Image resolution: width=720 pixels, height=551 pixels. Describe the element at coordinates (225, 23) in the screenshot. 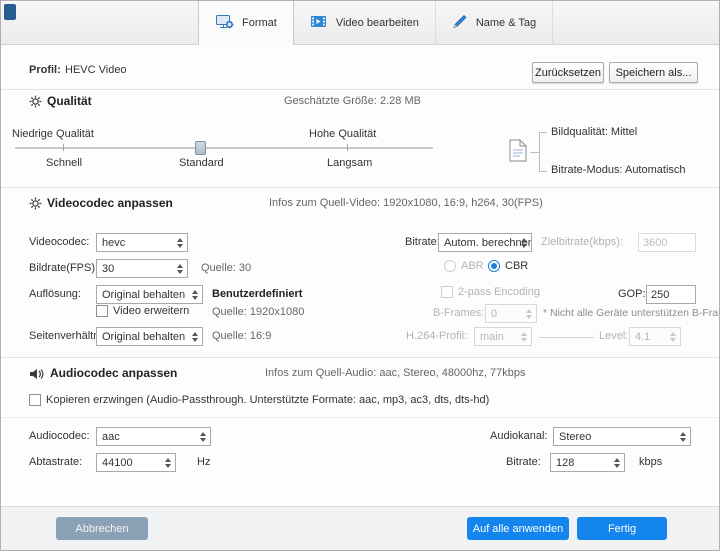

I see `format-monitor-gear-icon` at that location.